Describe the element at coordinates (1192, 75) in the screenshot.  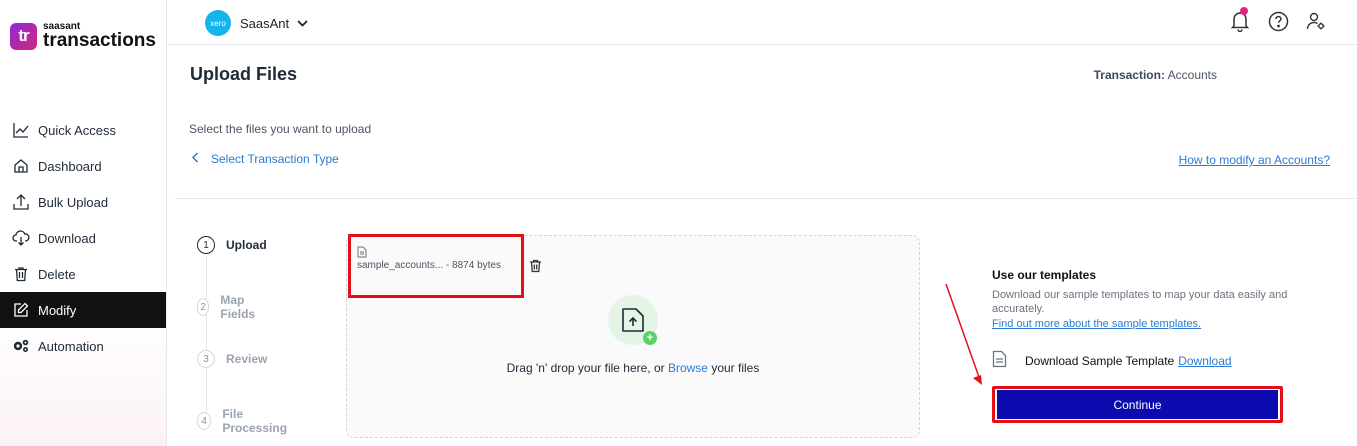
I see `transaction-type-value: Accounts` at that location.